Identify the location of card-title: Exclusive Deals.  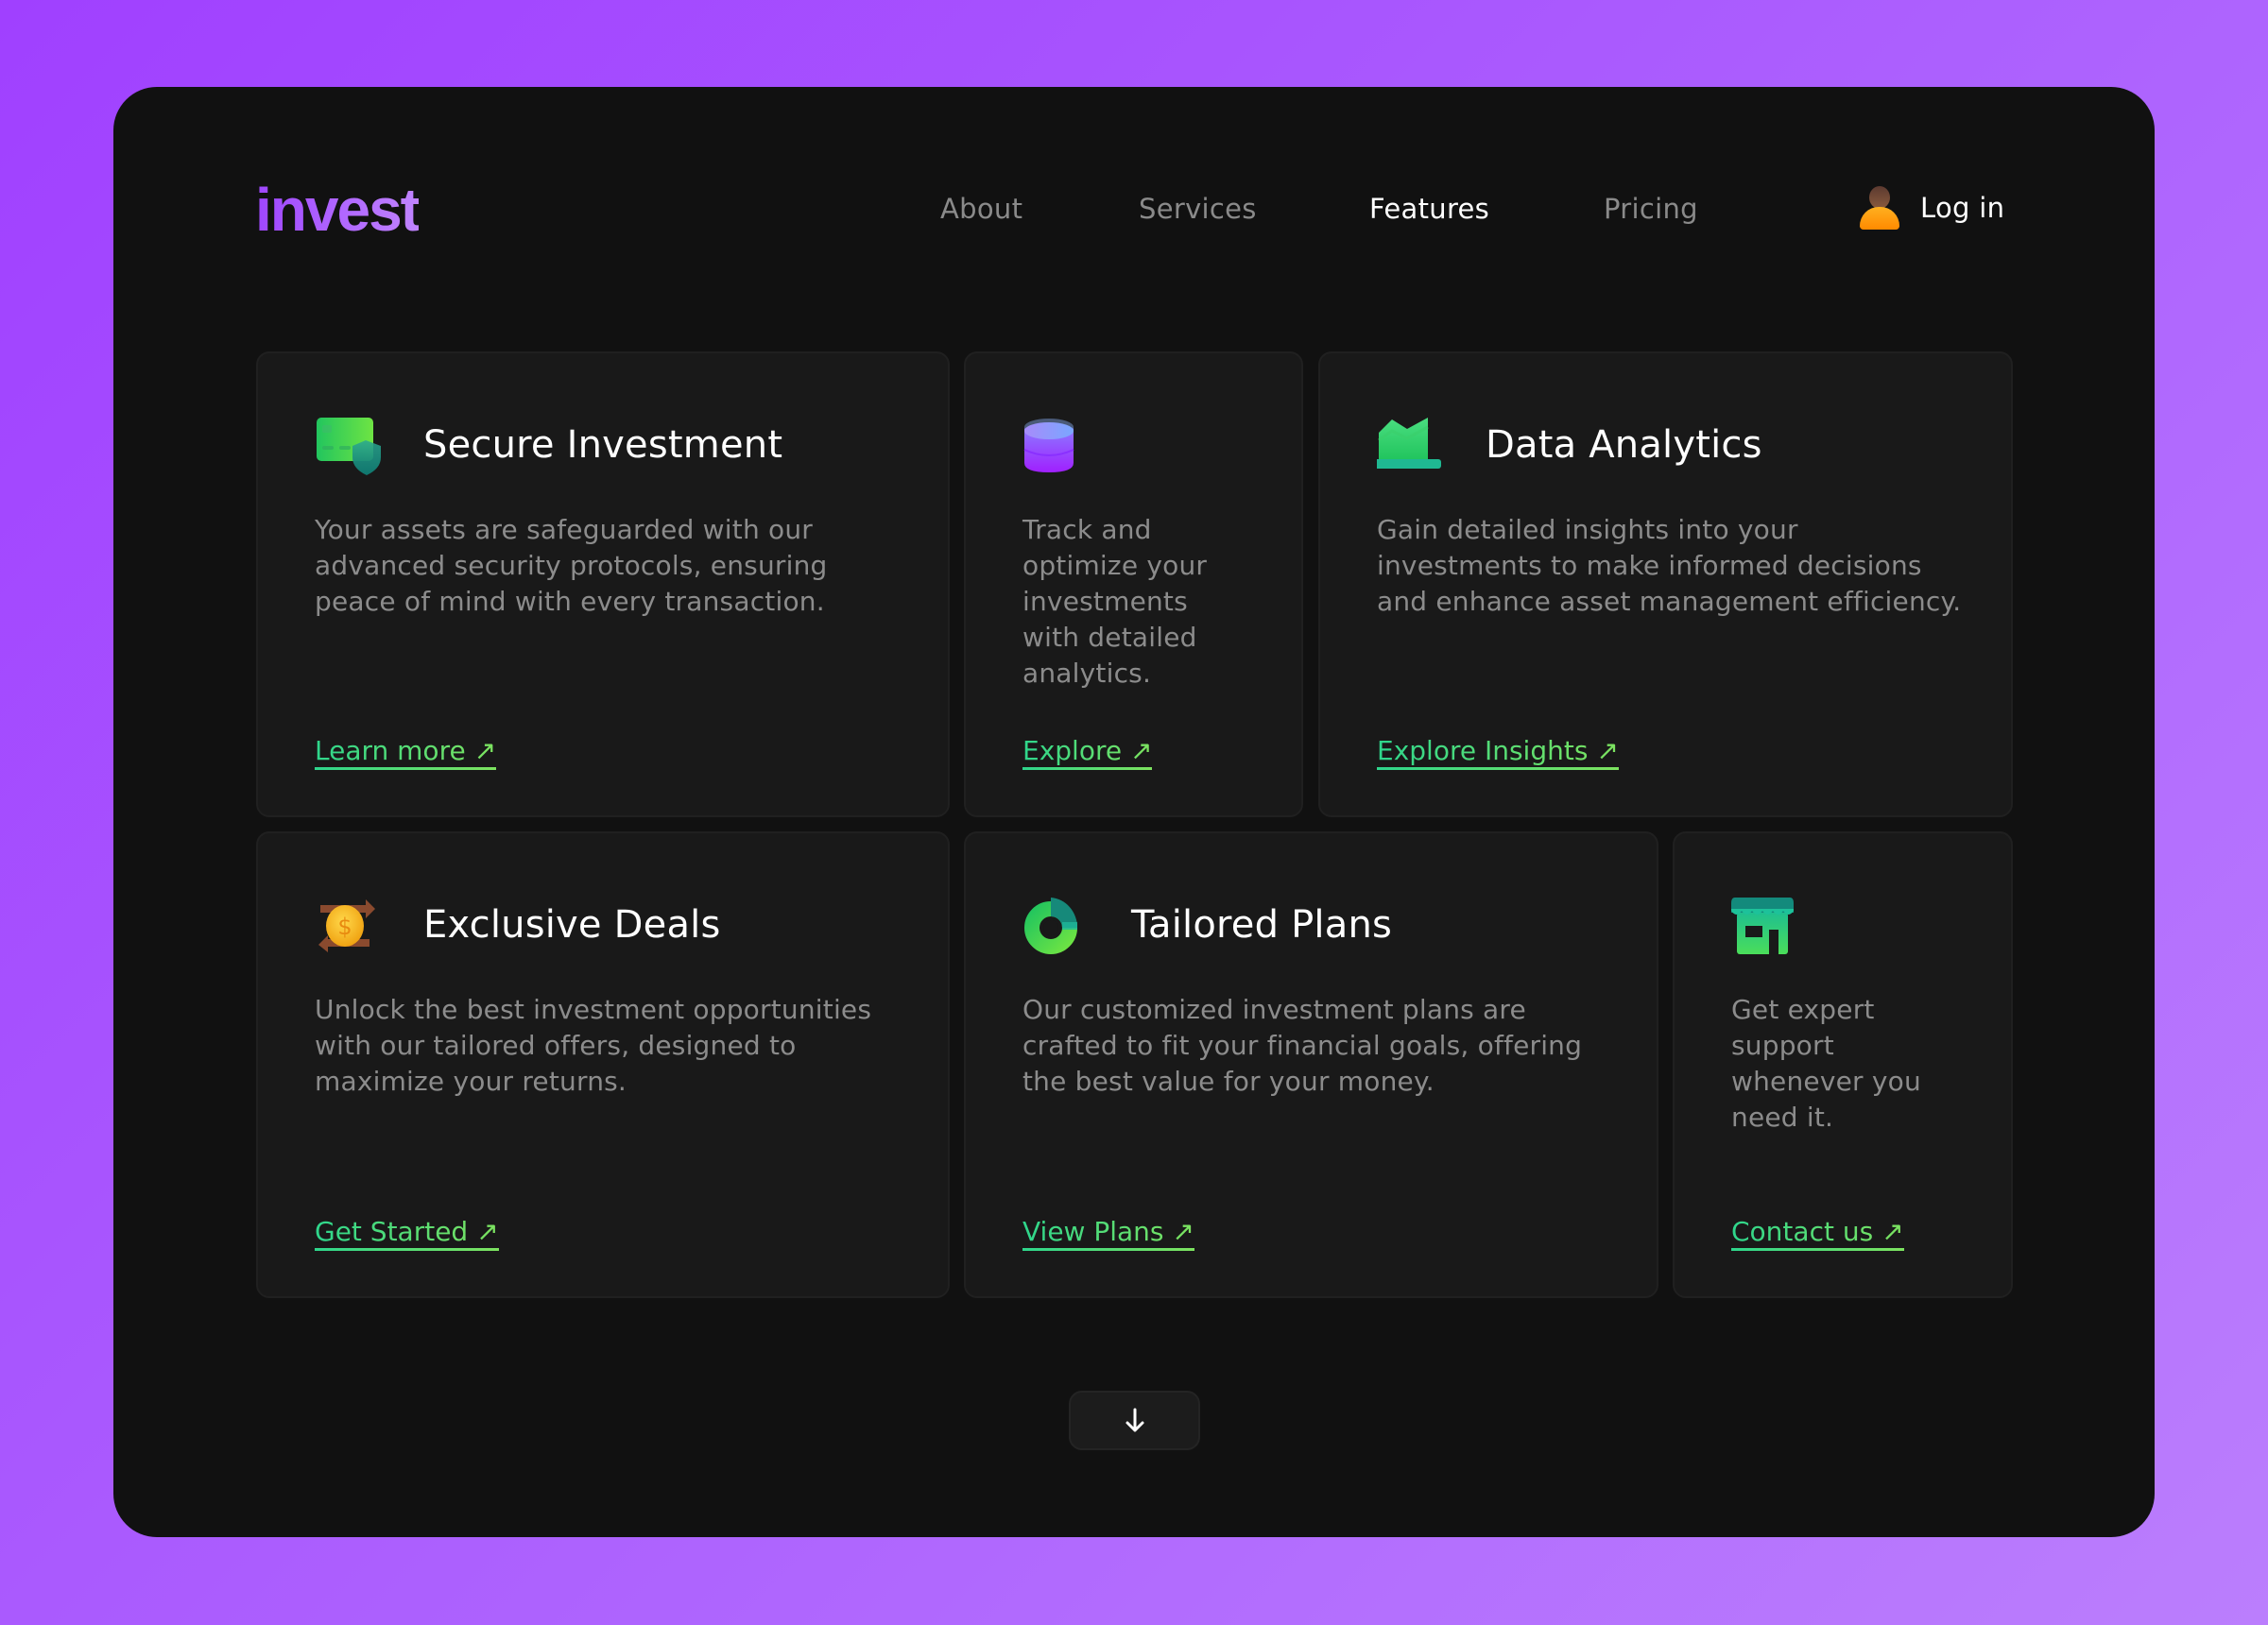
(572, 925).